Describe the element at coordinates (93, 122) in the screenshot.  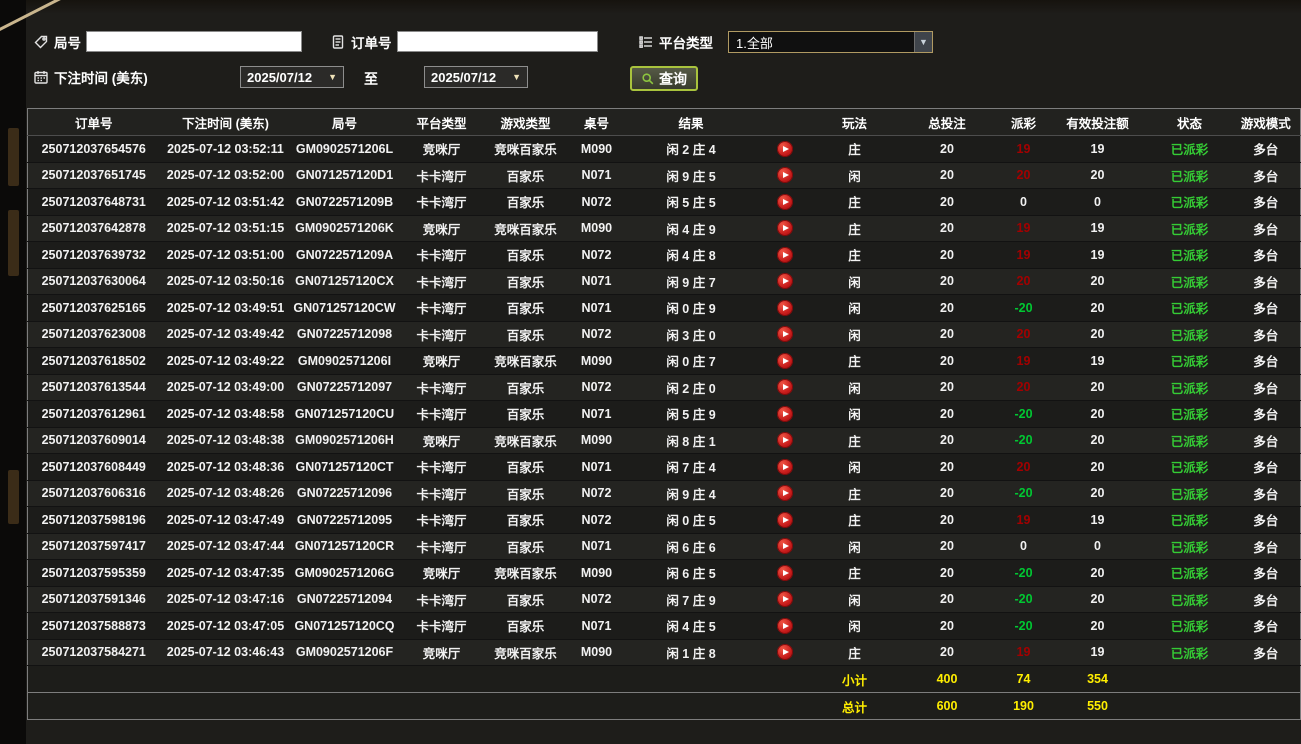
I see `column-header: 订单号` at that location.